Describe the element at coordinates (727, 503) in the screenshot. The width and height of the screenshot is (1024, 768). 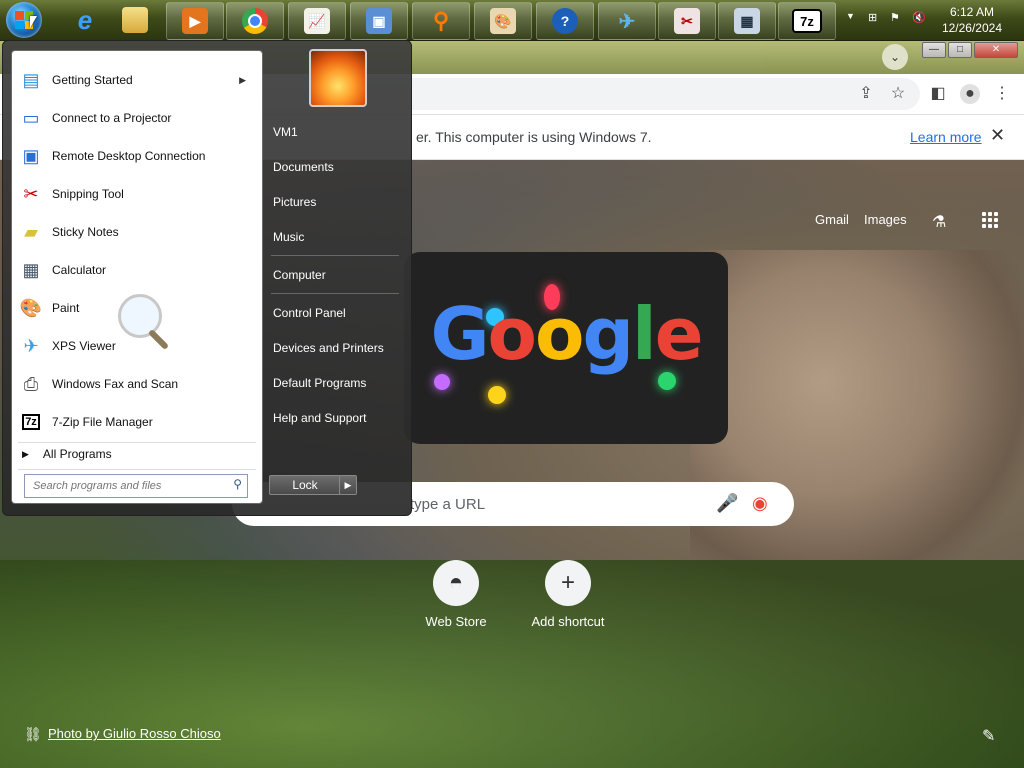
I see `voice-search-icon: 🎤` at that location.